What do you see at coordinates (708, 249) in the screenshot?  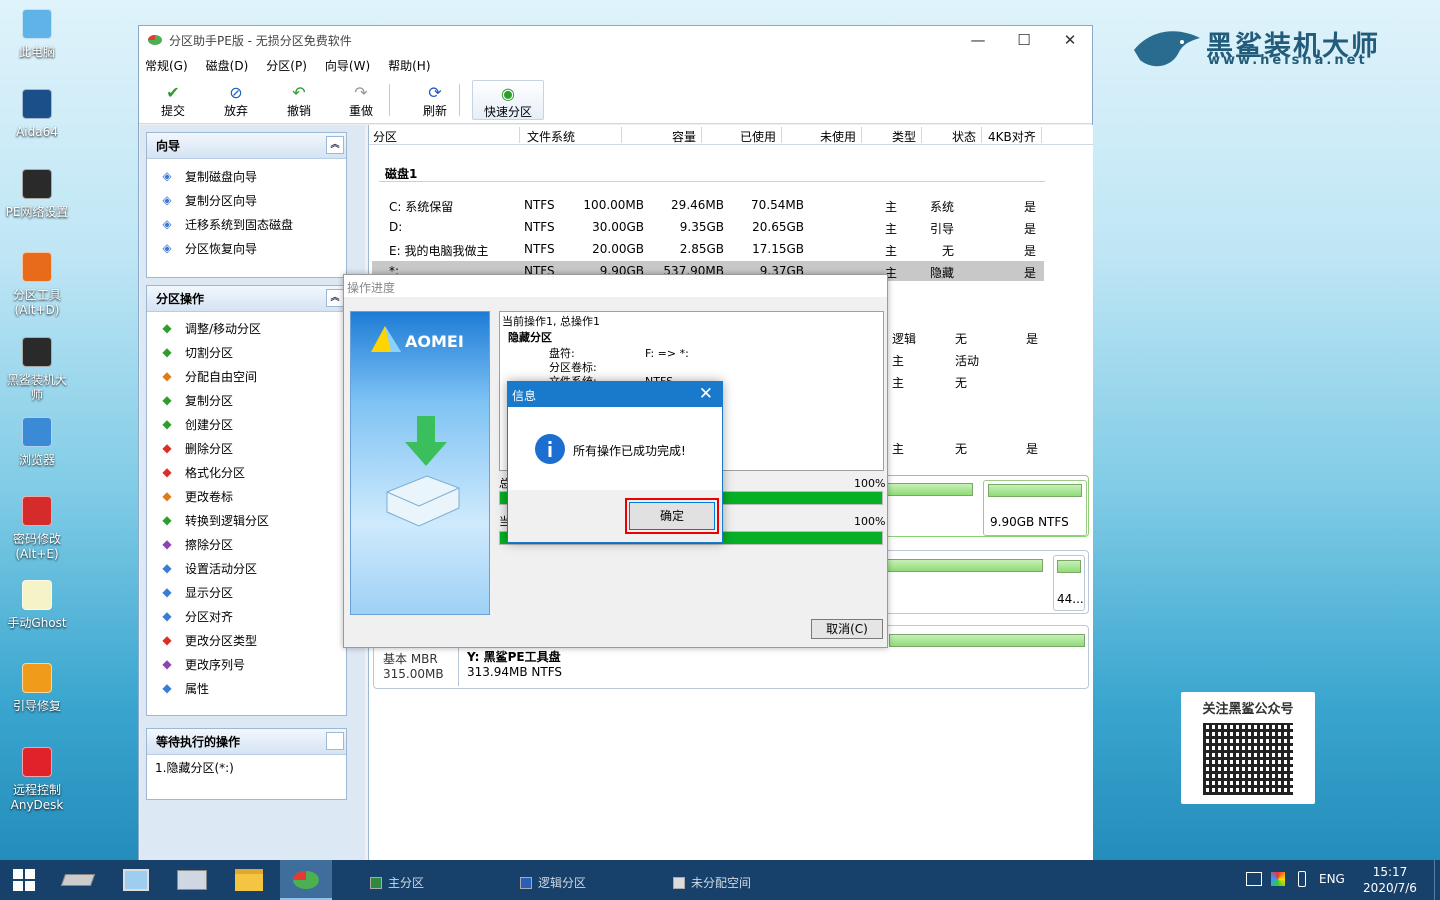 I see `table-row: E: 我的电脑我做主 NTFS 20.00GB 2.85GB 17.15GB 主 无 是` at bounding box center [708, 249].